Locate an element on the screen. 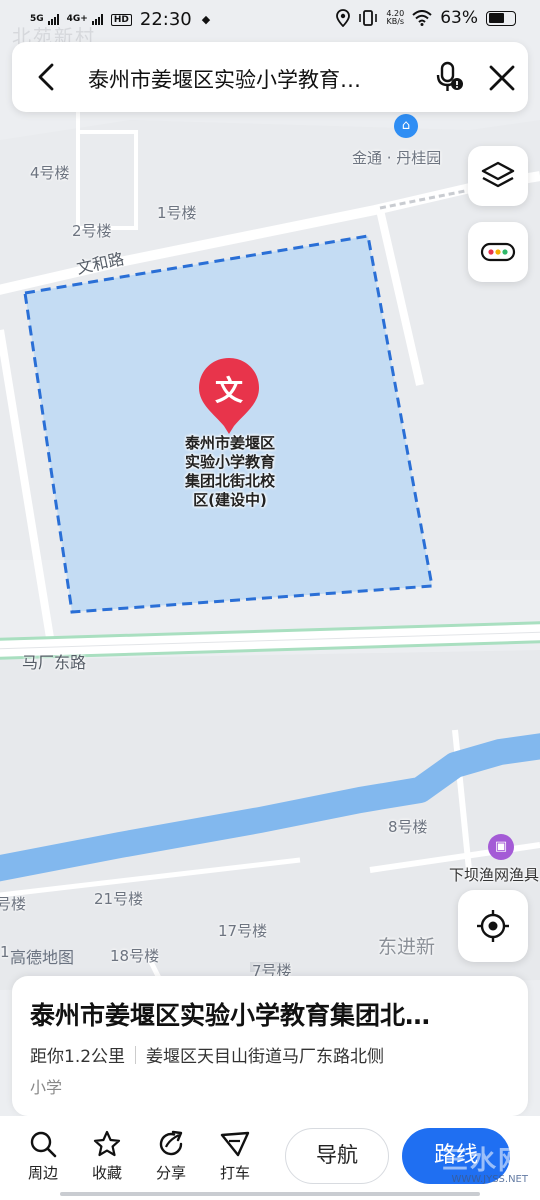 The height and width of the screenshot is (1200, 540). poi-name-line: 区(建设中) is located at coordinates (230, 500).